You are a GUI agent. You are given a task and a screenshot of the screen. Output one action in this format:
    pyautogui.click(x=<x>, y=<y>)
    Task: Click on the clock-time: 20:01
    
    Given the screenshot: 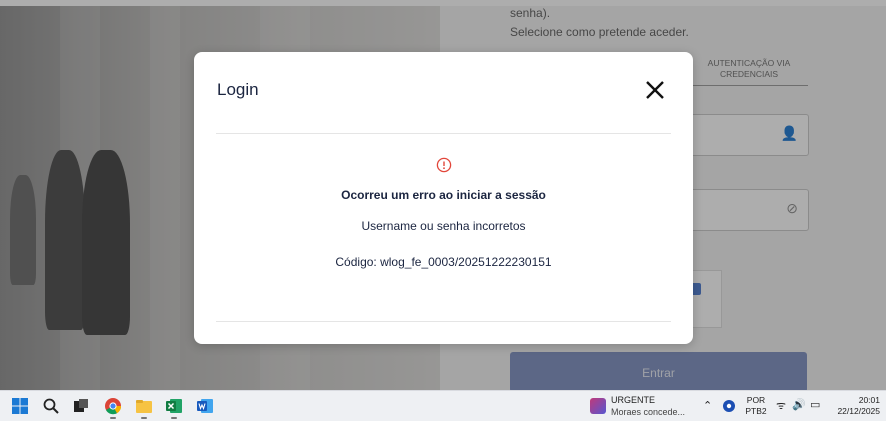 What is the action you would take?
    pyautogui.click(x=869, y=400)
    